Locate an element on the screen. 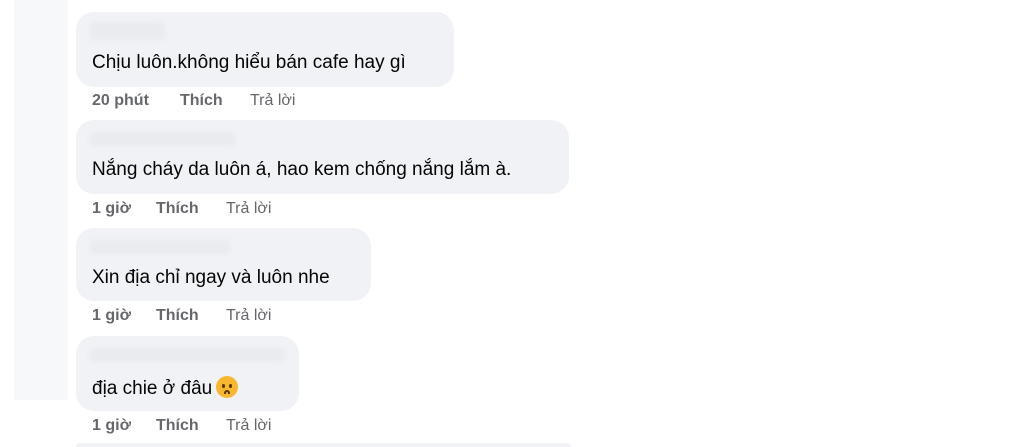 The image size is (1016, 447). comment-bubble: Xin địa chỉ ngay và luôn nhe is located at coordinates (223, 264).